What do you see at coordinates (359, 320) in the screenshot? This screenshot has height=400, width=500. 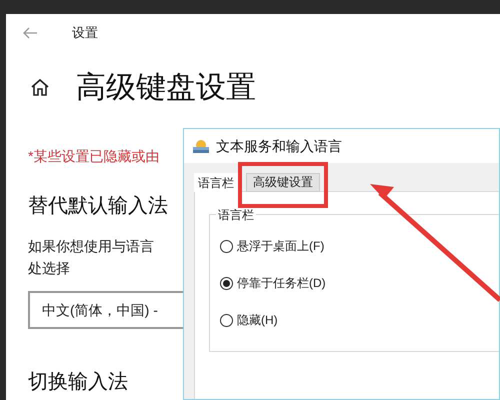 I see `radio-option: 隐藏(H)` at bounding box center [359, 320].